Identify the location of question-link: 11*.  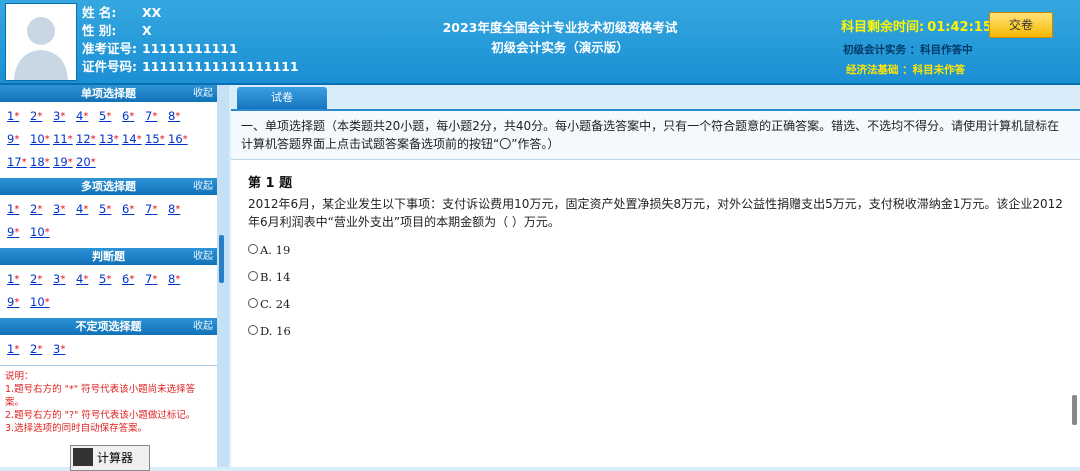
(64, 139).